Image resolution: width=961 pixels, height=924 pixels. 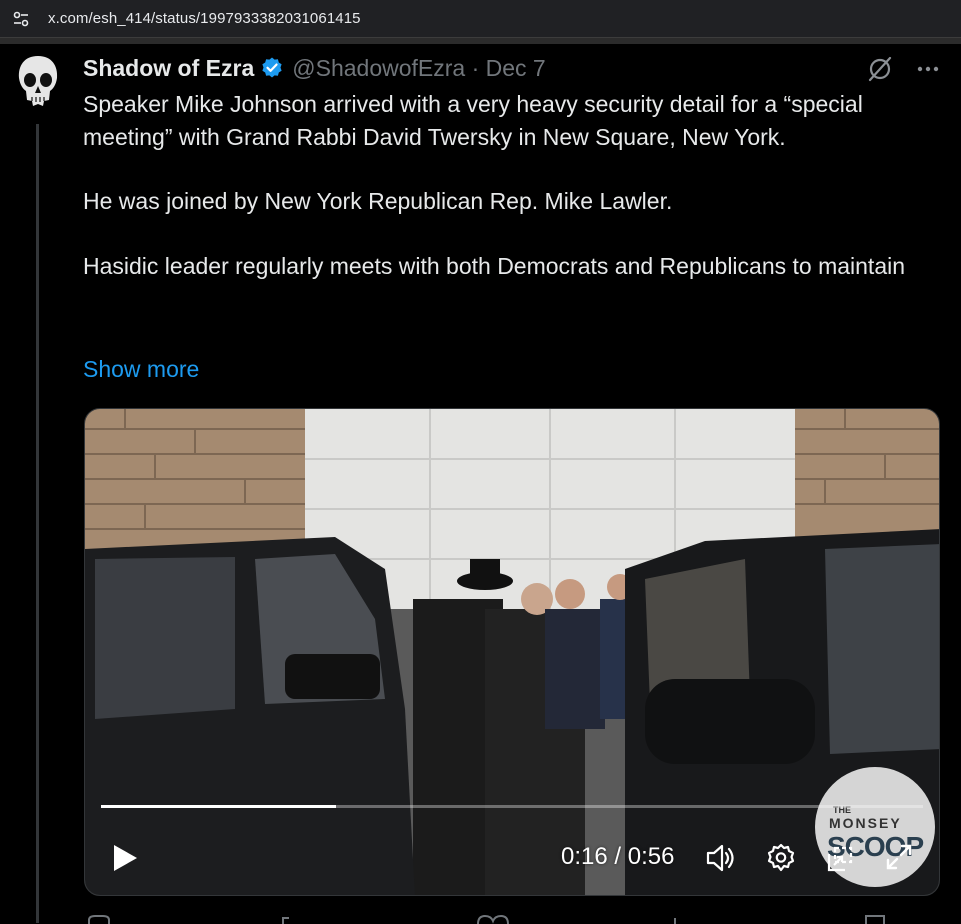 What do you see at coordinates (168, 68) in the screenshot?
I see `author-name: Shadow of Ezra` at bounding box center [168, 68].